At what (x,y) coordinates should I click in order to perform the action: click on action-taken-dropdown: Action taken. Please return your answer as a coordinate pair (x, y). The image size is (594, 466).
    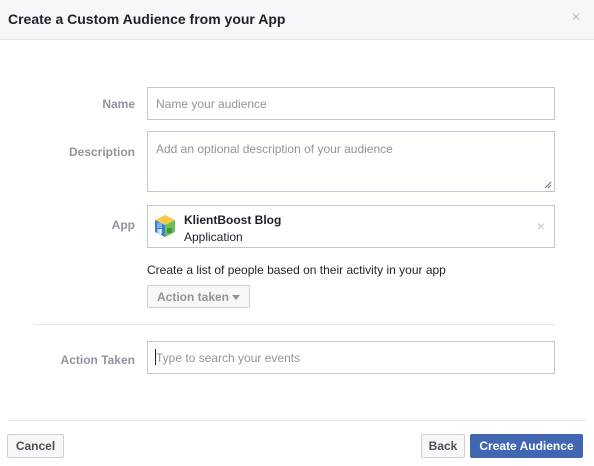
    Looking at the image, I should click on (198, 296).